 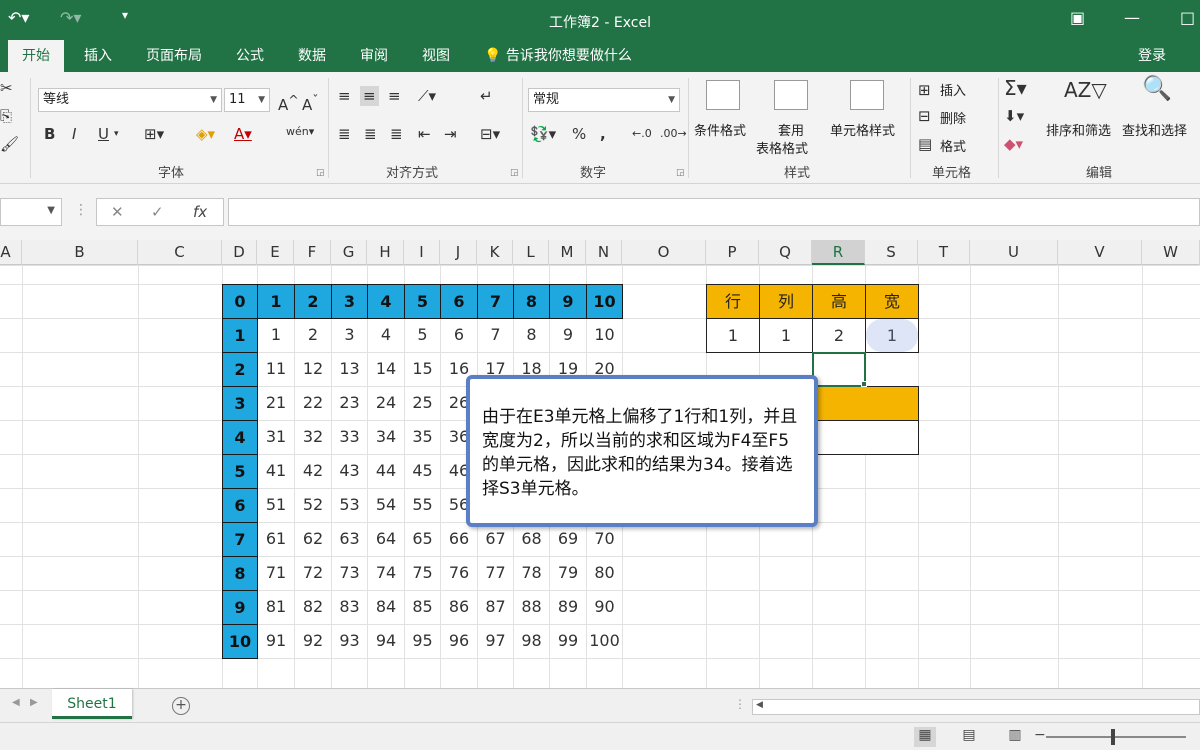 What do you see at coordinates (924, 116) in the screenshot?
I see `delete-cells-icon: ⊟` at bounding box center [924, 116].